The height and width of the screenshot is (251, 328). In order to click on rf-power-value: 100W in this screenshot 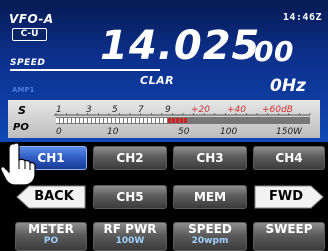, I will do `click(130, 241)`.